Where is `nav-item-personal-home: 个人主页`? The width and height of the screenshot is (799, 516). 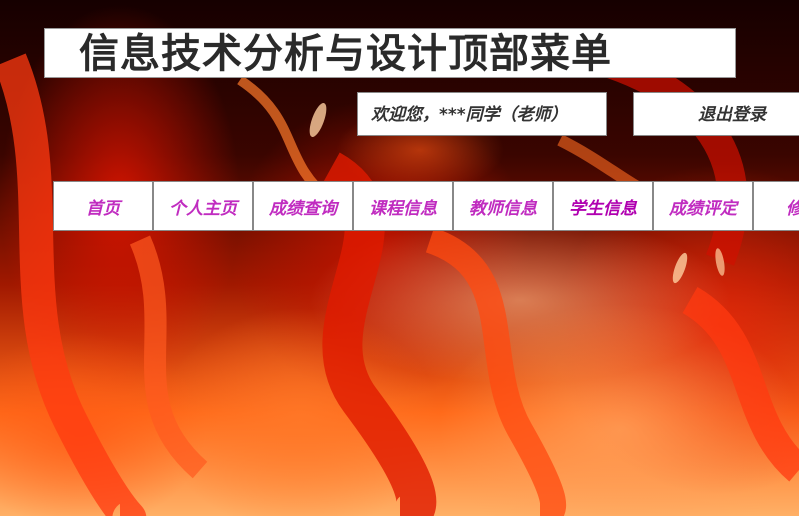 nav-item-personal-home: 个人主页 is located at coordinates (203, 206).